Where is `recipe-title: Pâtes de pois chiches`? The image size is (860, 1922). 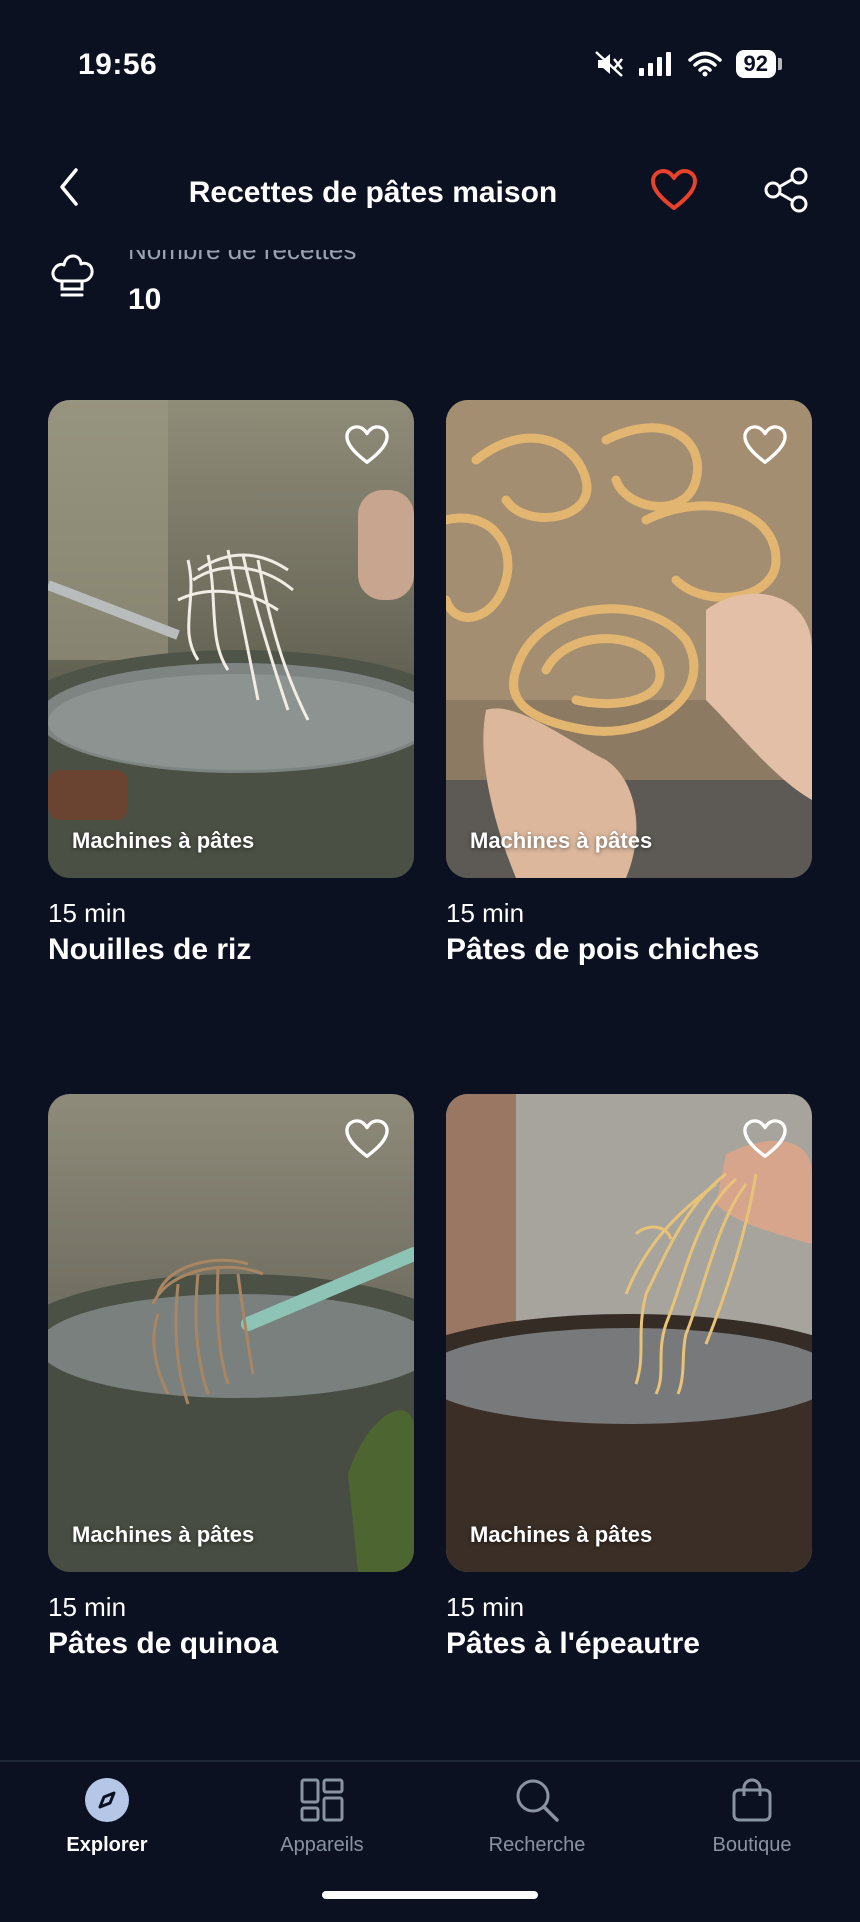
recipe-title: Pâtes de pois chiches is located at coordinates (629, 950).